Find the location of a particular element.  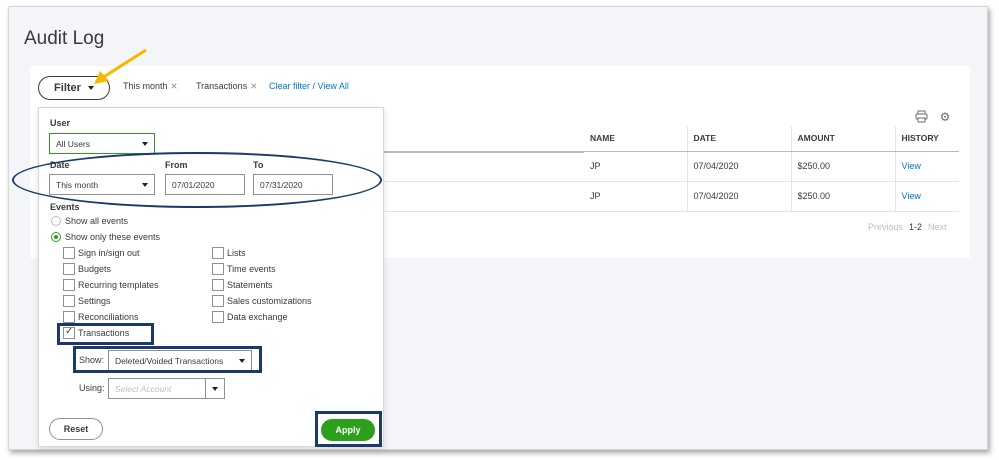

table-header-row: NAME DATE AMOUNT HISTORY is located at coordinates (771, 139).